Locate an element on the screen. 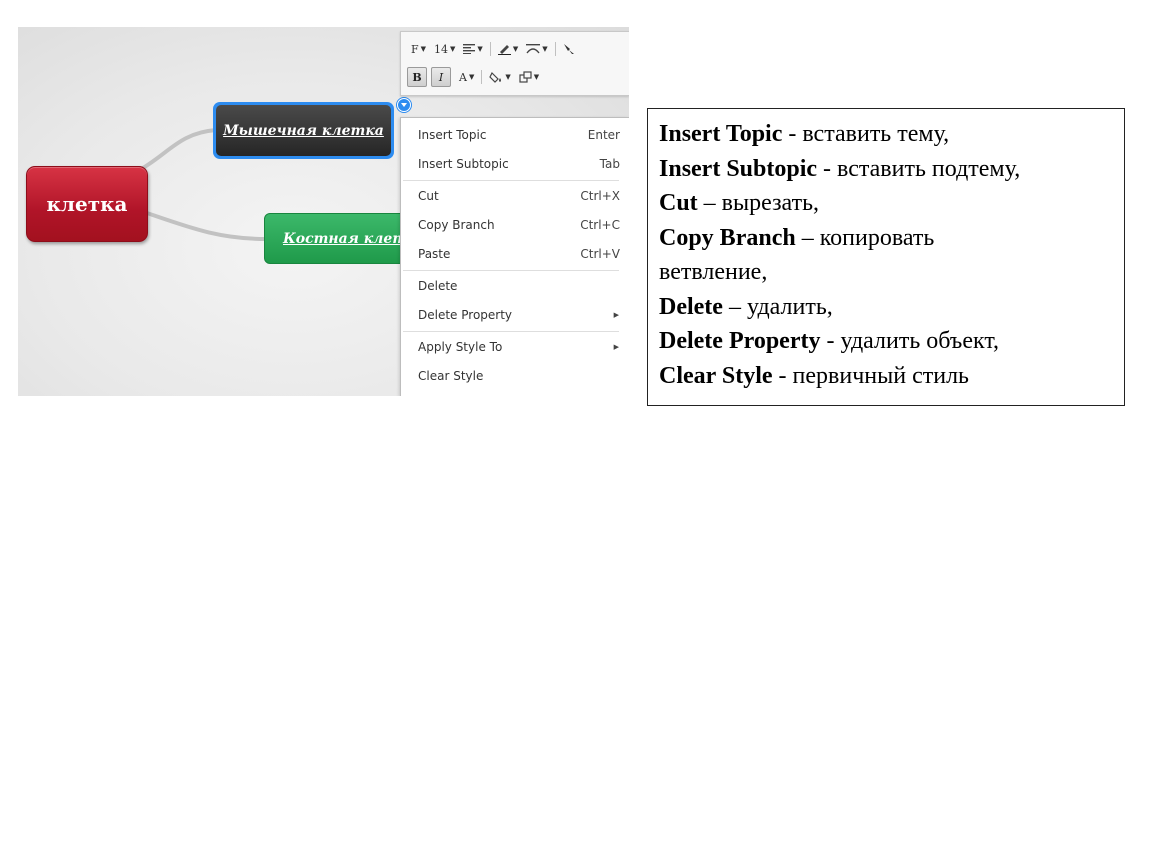 The height and width of the screenshot is (864, 1150). description-term: Insert Subtopic is located at coordinates (738, 168).